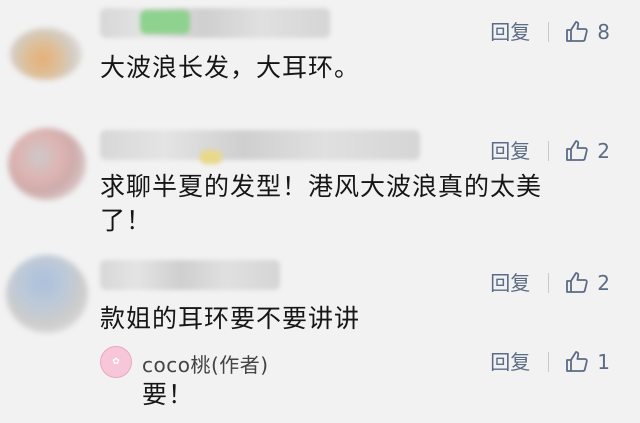  What do you see at coordinates (165, 22) in the screenshot?
I see `username-blurred-highlight` at bounding box center [165, 22].